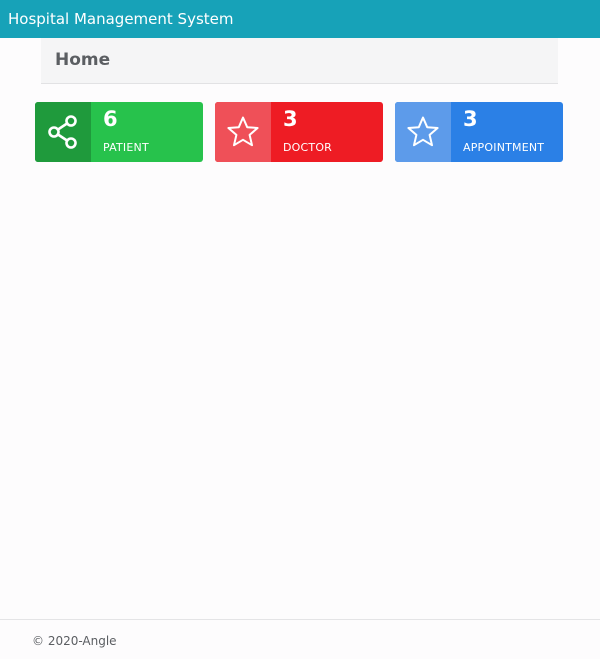 The width and height of the screenshot is (600, 659). What do you see at coordinates (299, 61) in the screenshot?
I see `breadcrumb: Home` at bounding box center [299, 61].